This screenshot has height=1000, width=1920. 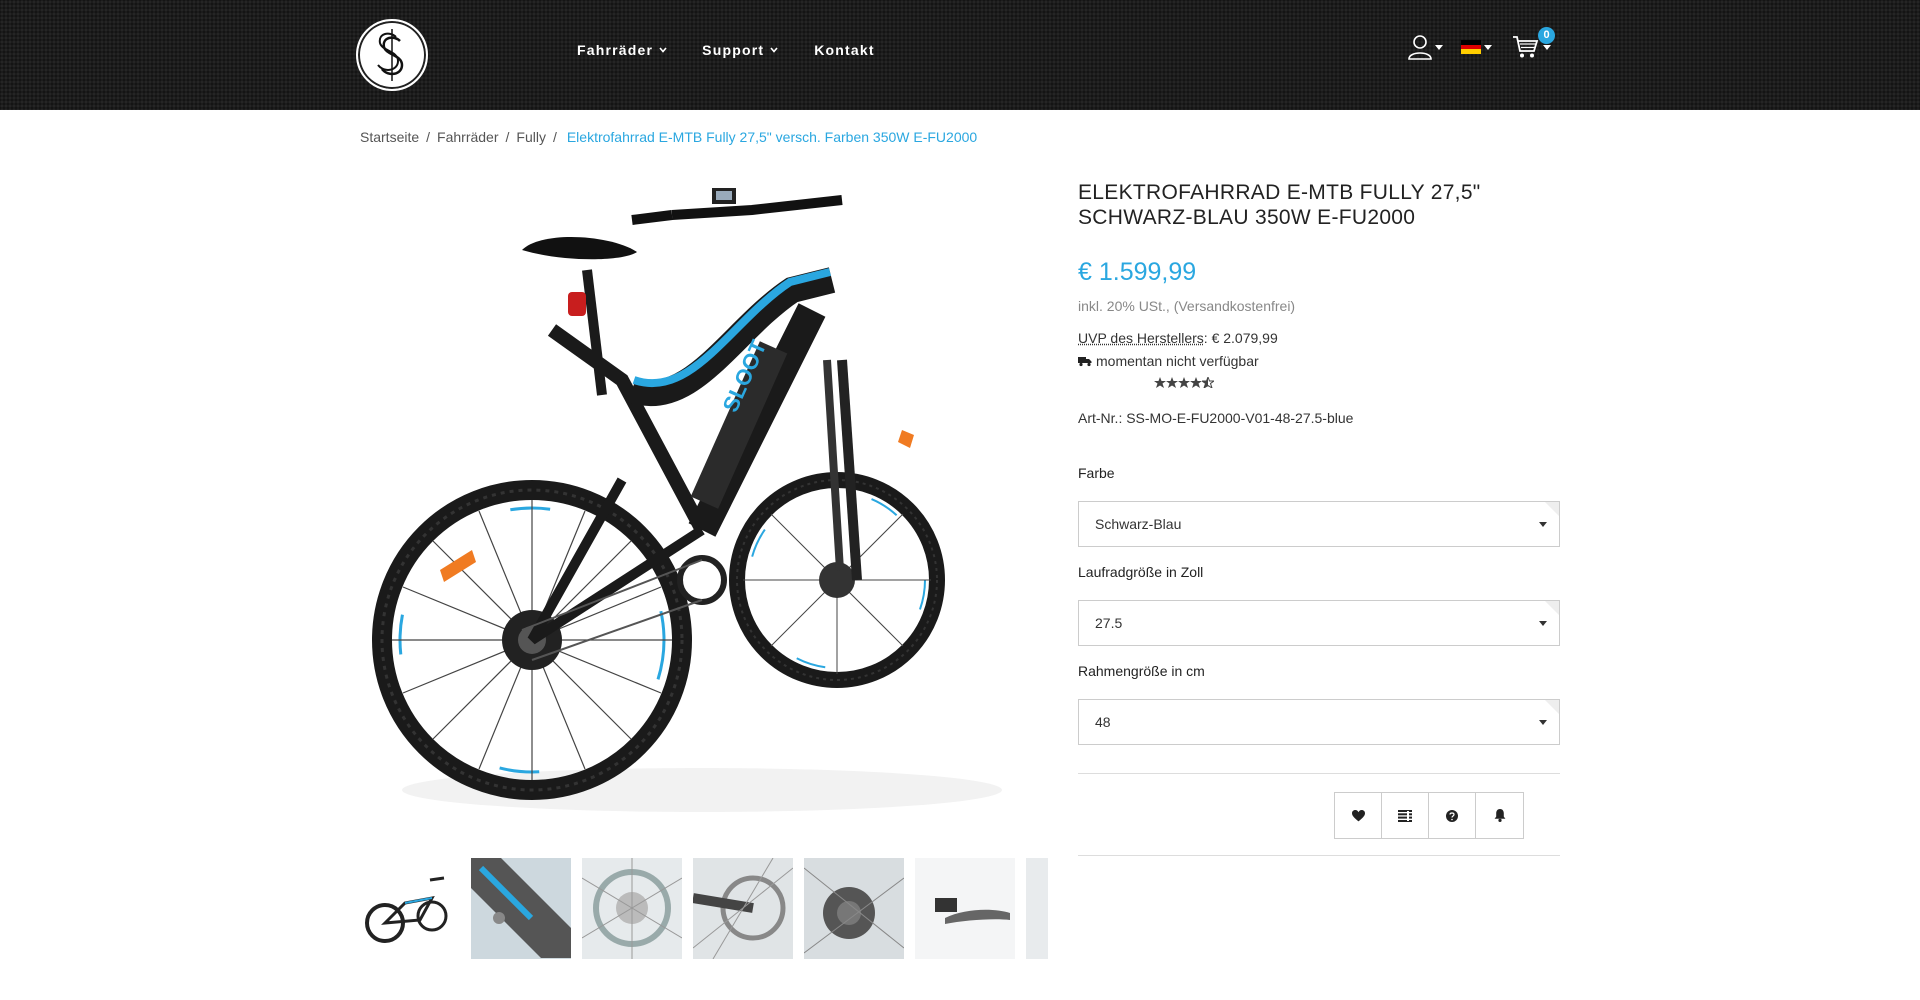 What do you see at coordinates (531, 137) in the screenshot?
I see `breadcrumb-item-fully: Fully` at bounding box center [531, 137].